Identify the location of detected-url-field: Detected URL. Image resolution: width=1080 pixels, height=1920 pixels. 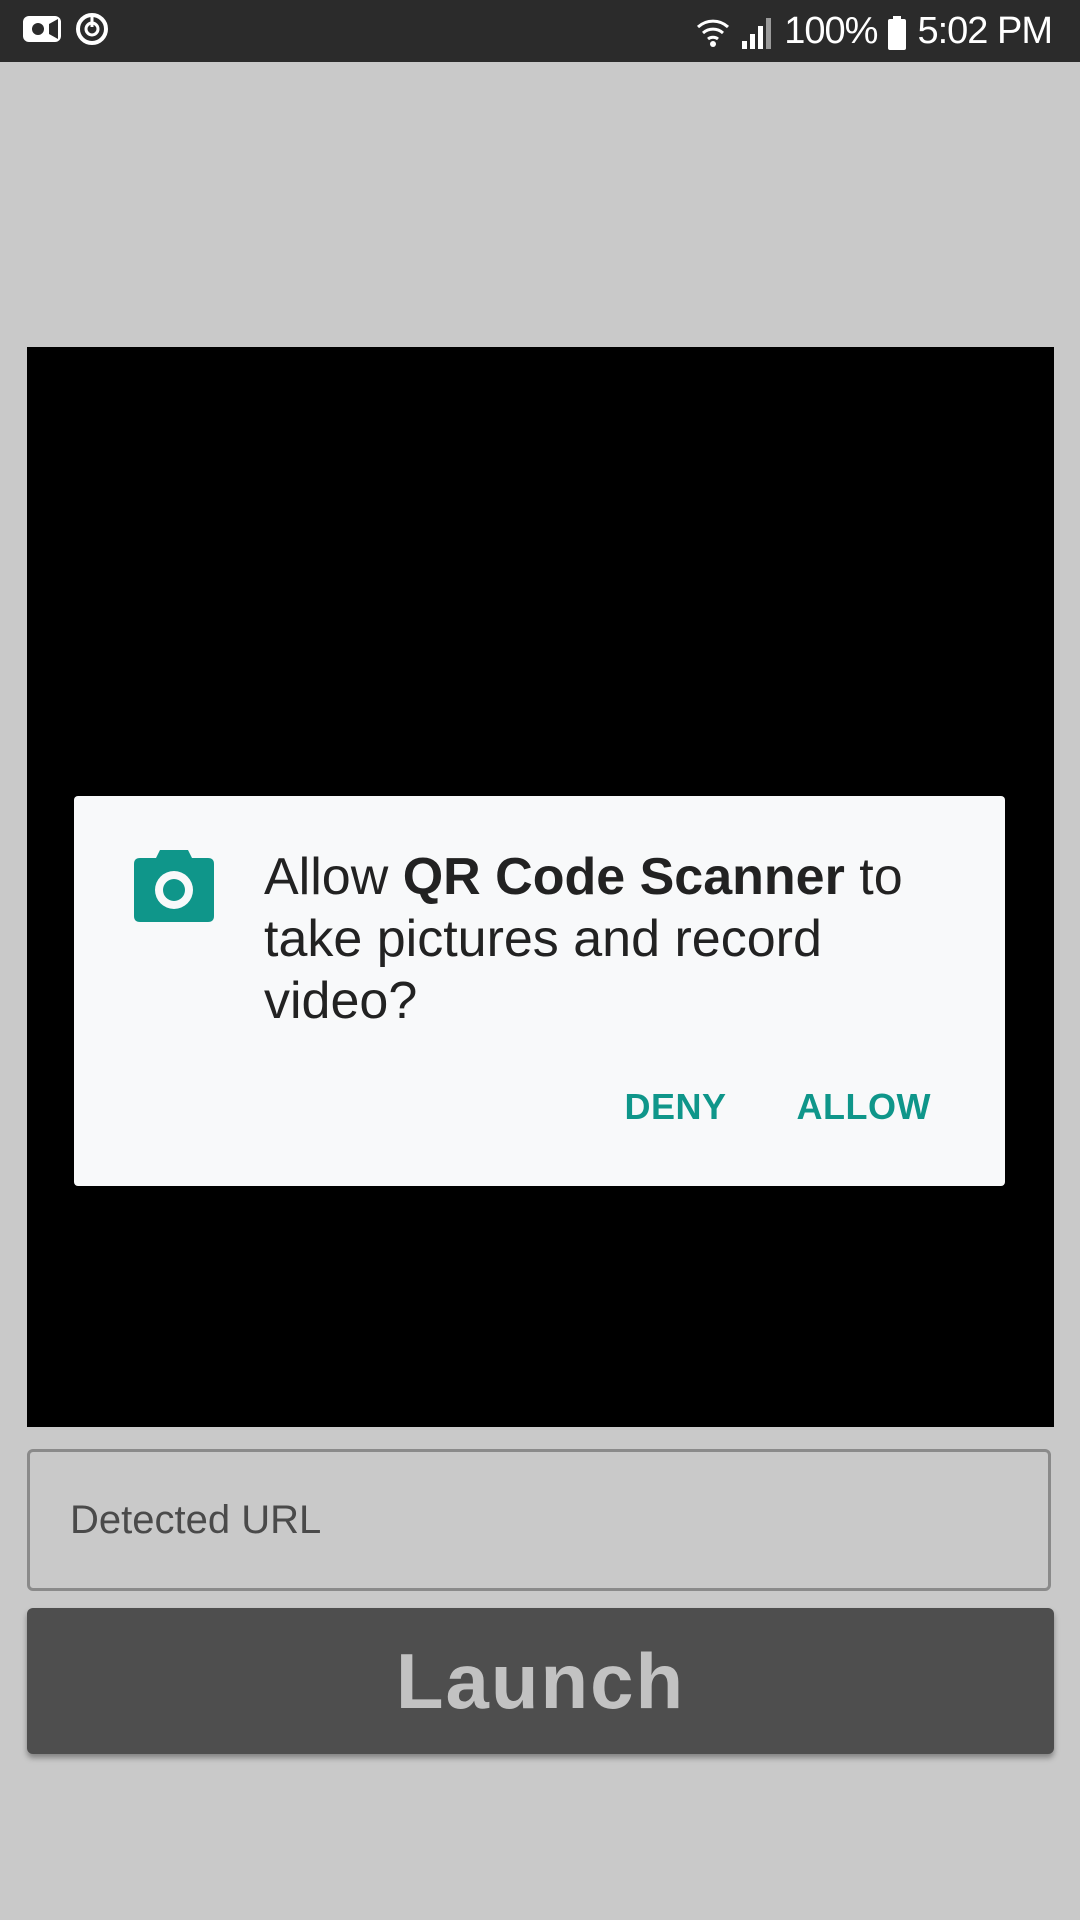
(539, 1520).